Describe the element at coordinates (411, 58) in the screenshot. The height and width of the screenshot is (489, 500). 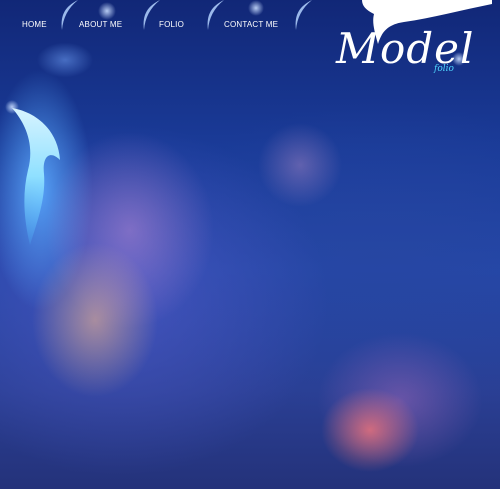
I see `site-logo: Model folio` at that location.